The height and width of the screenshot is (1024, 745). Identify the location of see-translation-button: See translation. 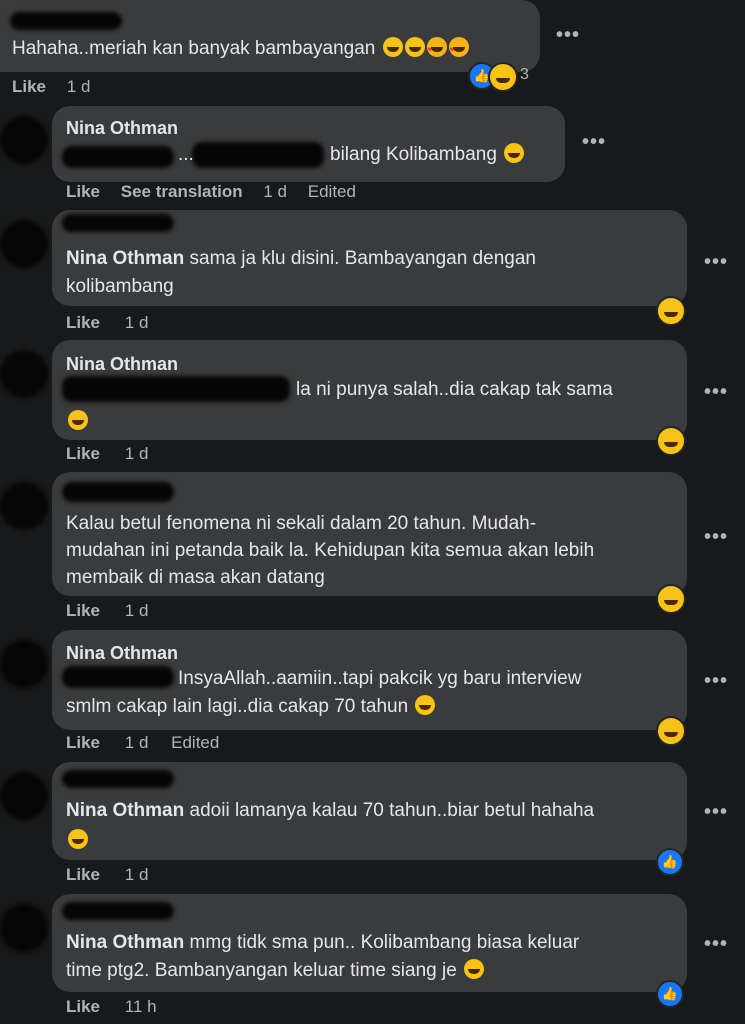
(182, 191).